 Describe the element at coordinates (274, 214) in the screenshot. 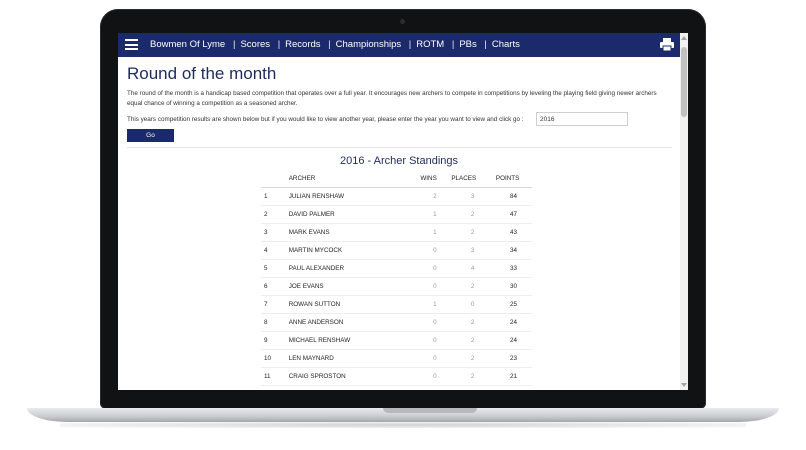

I see `cell-position: 2` at that location.